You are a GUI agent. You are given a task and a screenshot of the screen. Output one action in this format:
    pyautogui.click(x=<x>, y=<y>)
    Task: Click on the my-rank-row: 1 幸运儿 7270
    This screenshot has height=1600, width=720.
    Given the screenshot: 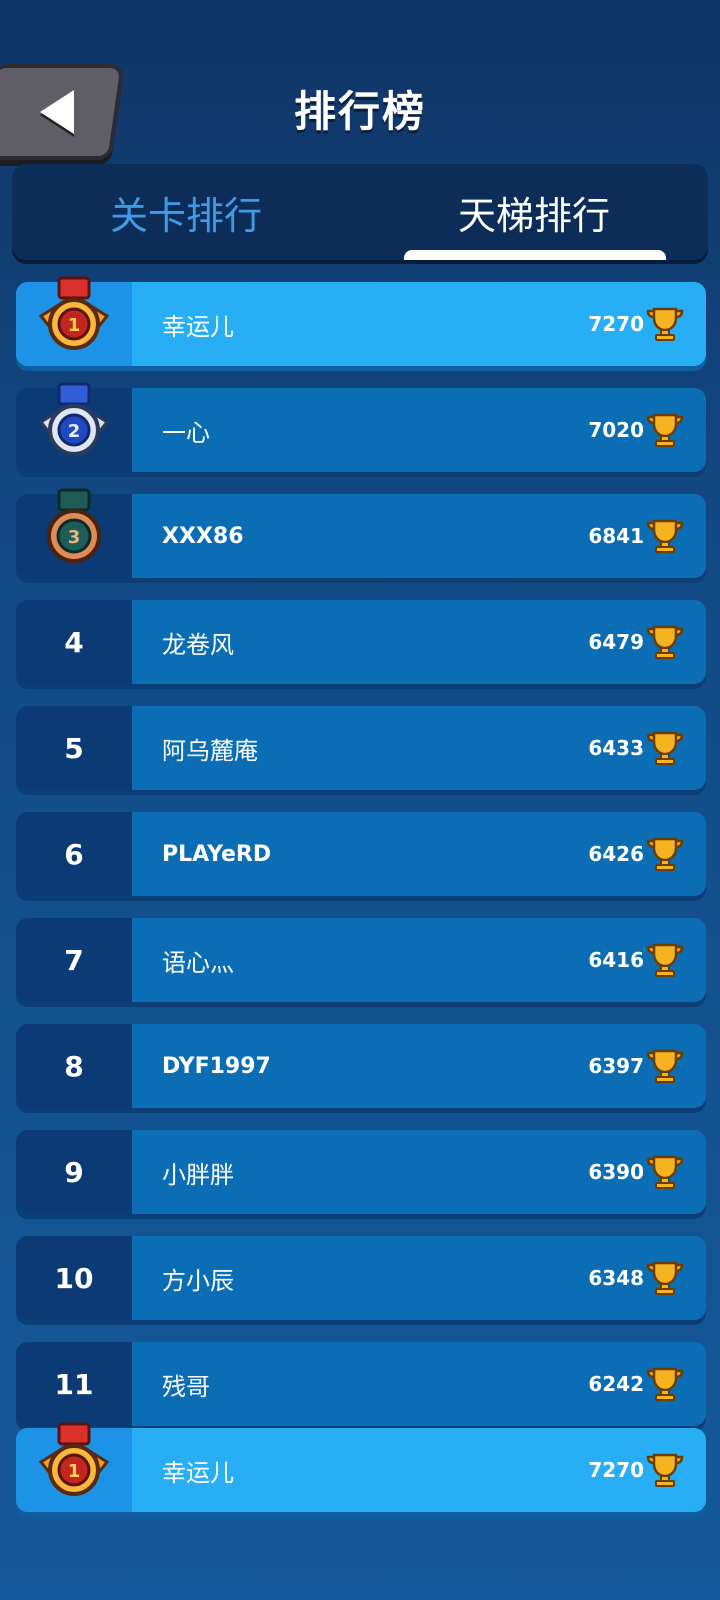 What is the action you would take?
    pyautogui.click(x=361, y=1467)
    